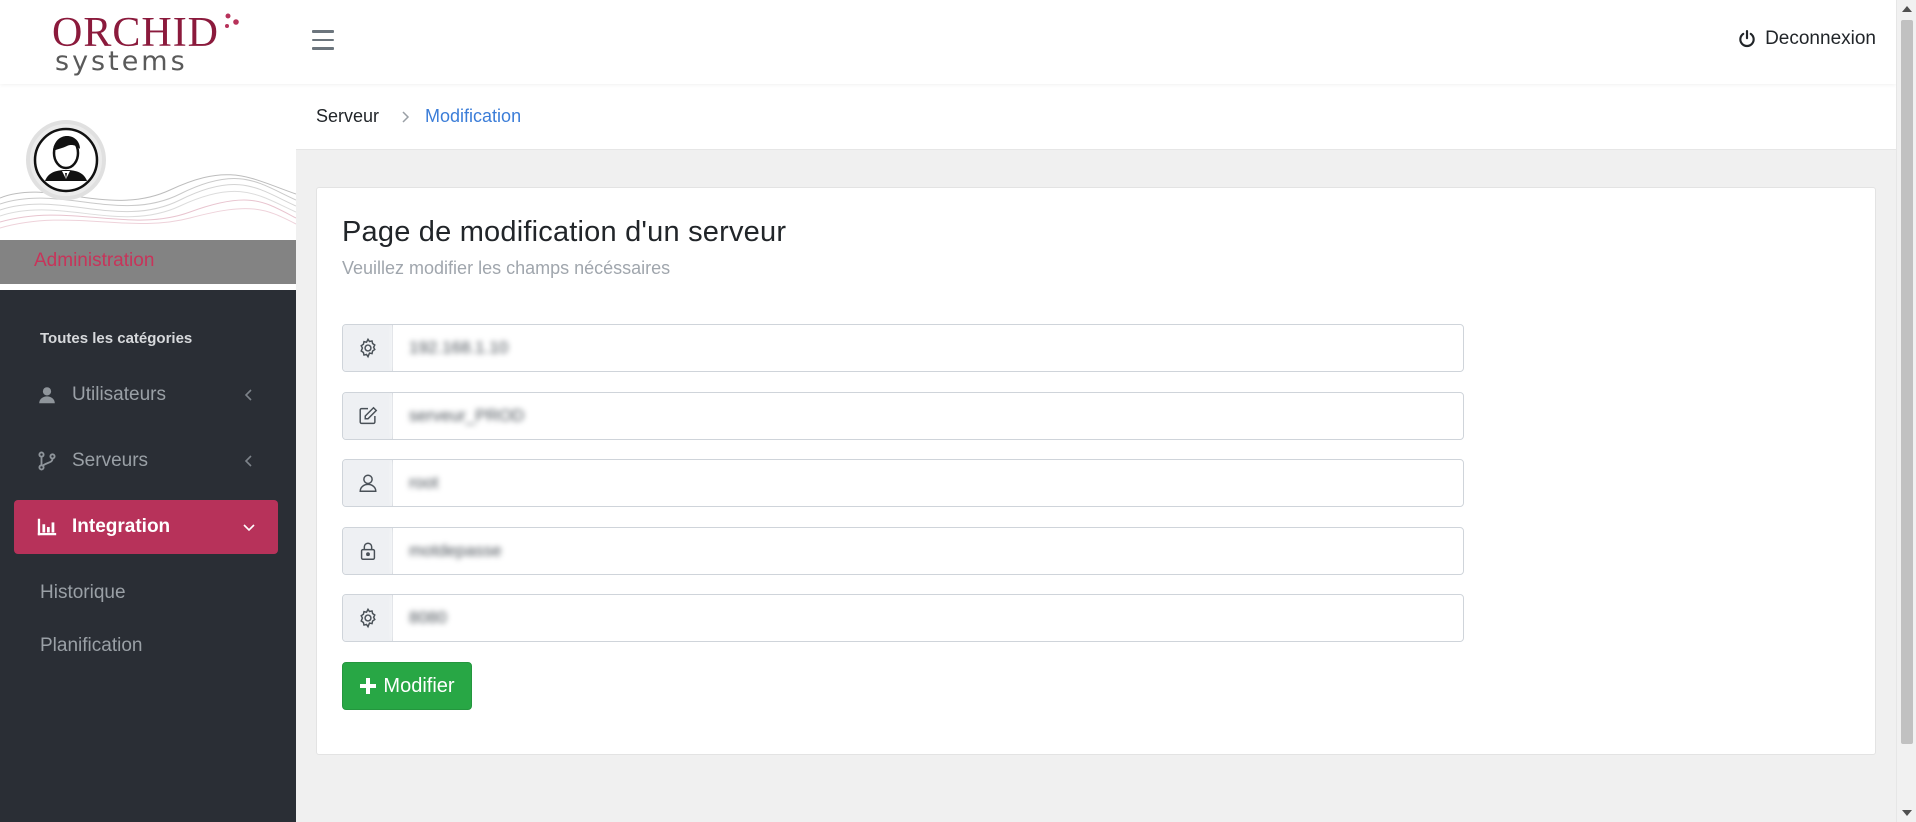 This screenshot has width=1916, height=822. I want to click on server-name-input, so click(928, 416).